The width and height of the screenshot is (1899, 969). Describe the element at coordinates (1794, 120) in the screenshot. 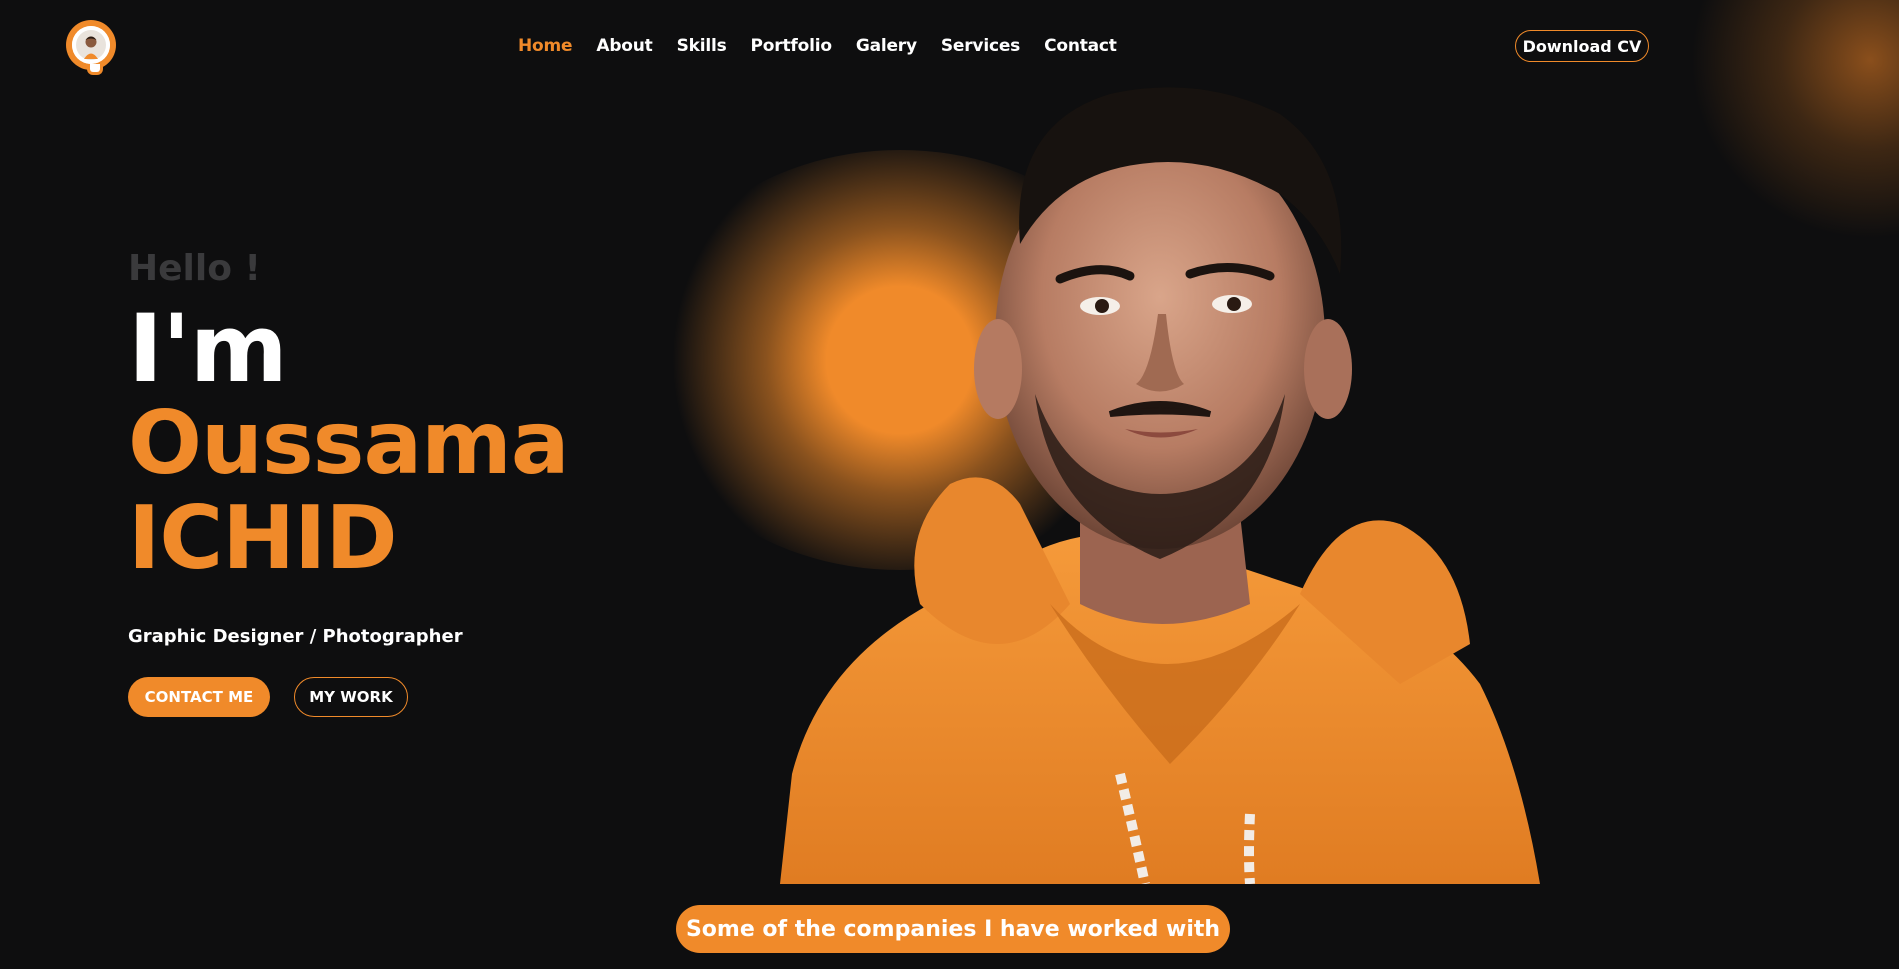

I see `corner-glow` at that location.